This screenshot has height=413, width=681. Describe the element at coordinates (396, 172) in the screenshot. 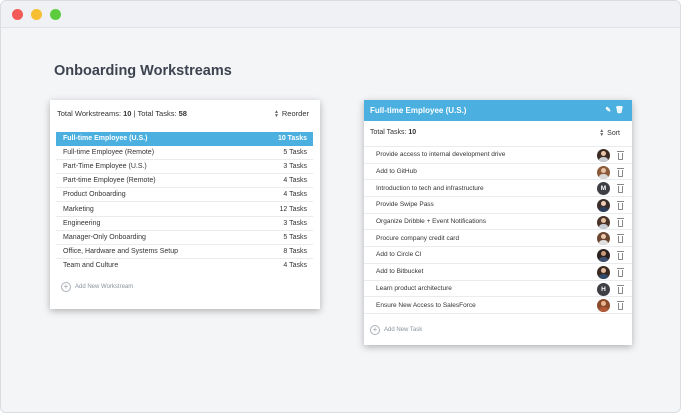

I see `task-name: Add to GitHub` at that location.